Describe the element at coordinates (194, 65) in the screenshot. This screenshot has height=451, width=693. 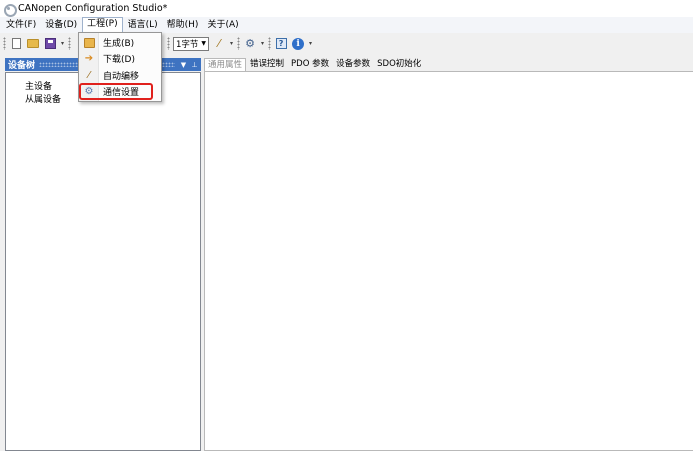
I see `pin-icon: ⊥` at that location.